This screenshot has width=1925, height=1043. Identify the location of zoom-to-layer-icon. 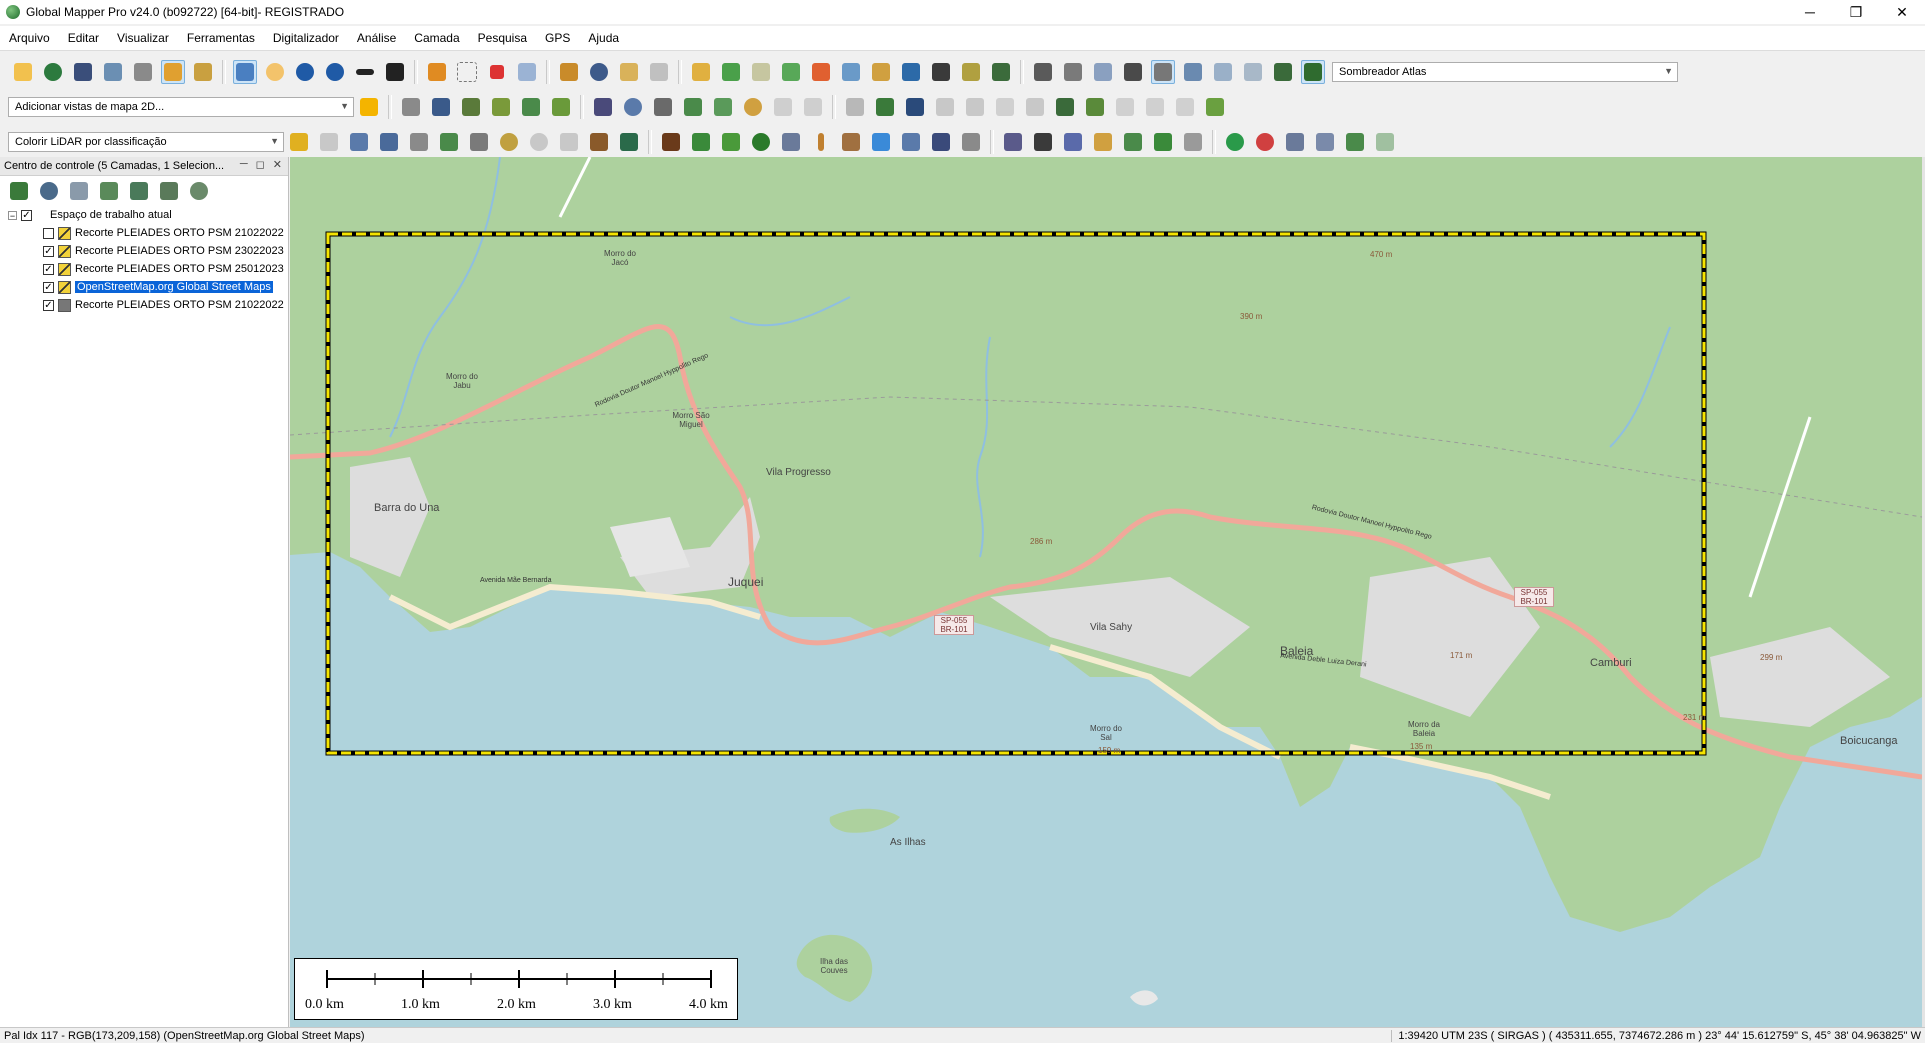
(19, 191).